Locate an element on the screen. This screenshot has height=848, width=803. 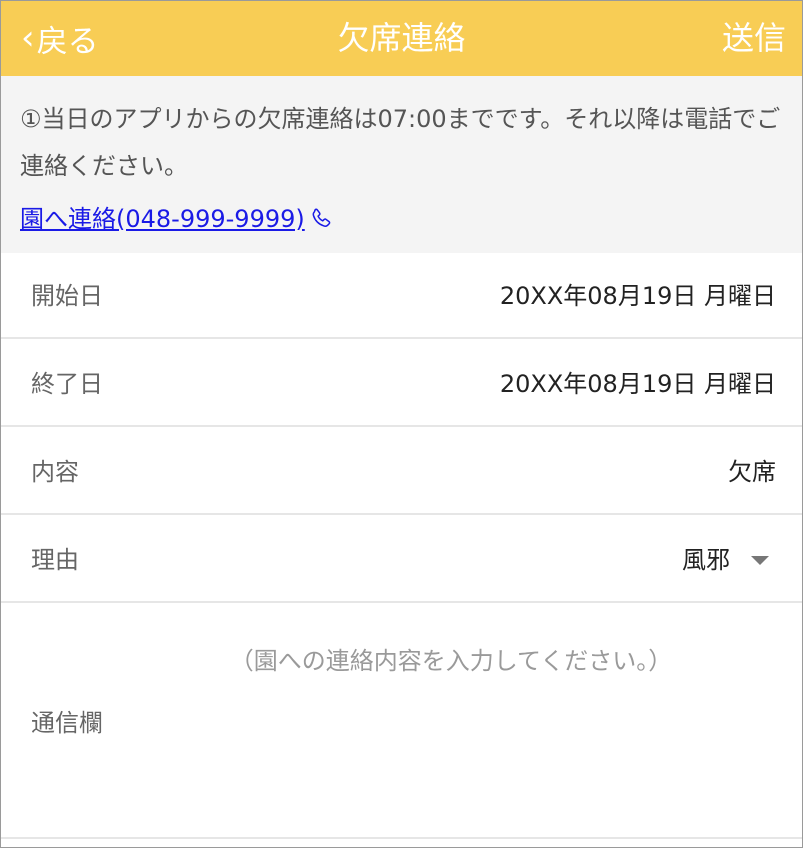
phone-icon is located at coordinates (321, 217).